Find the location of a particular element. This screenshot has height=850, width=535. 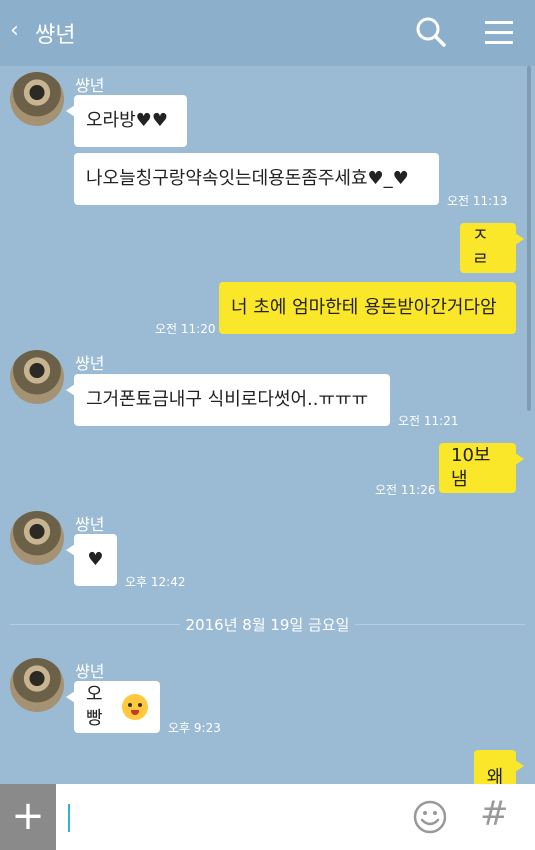

menu-icon is located at coordinates (499, 32).